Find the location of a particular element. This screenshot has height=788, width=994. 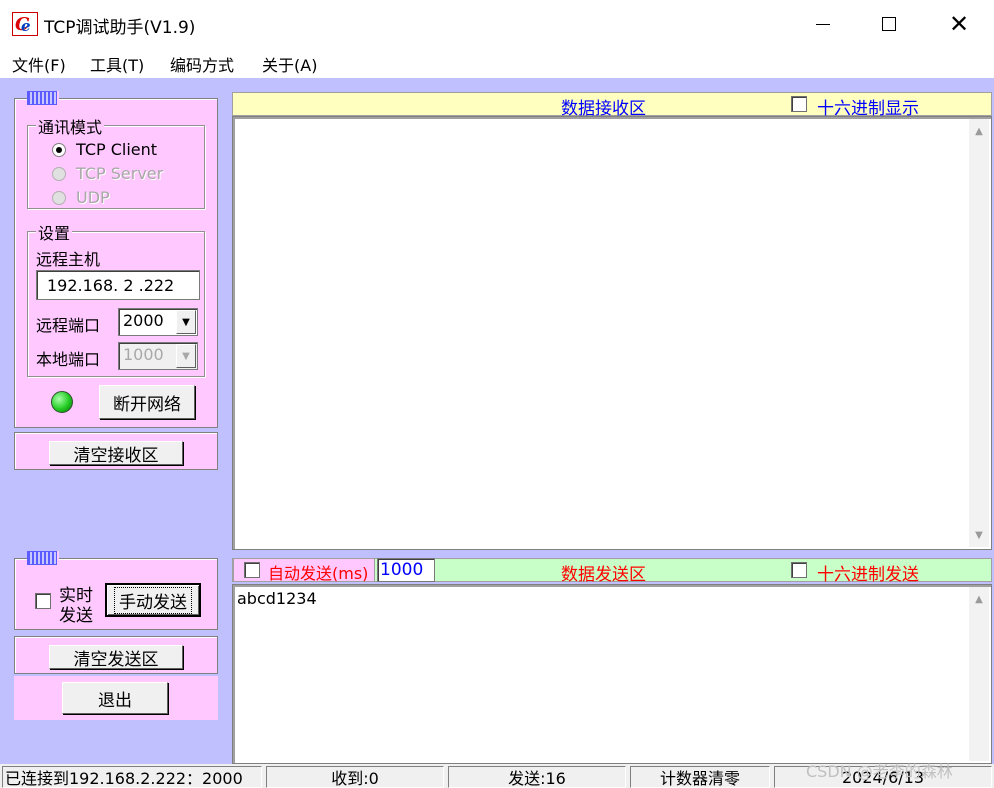

connection-status-led is located at coordinates (62, 402).